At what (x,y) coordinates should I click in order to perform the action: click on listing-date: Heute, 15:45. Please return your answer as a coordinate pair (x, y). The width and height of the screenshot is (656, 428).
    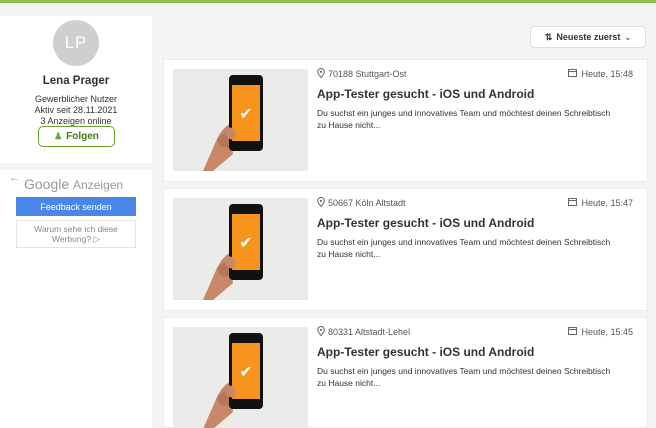
    Looking at the image, I should click on (600, 331).